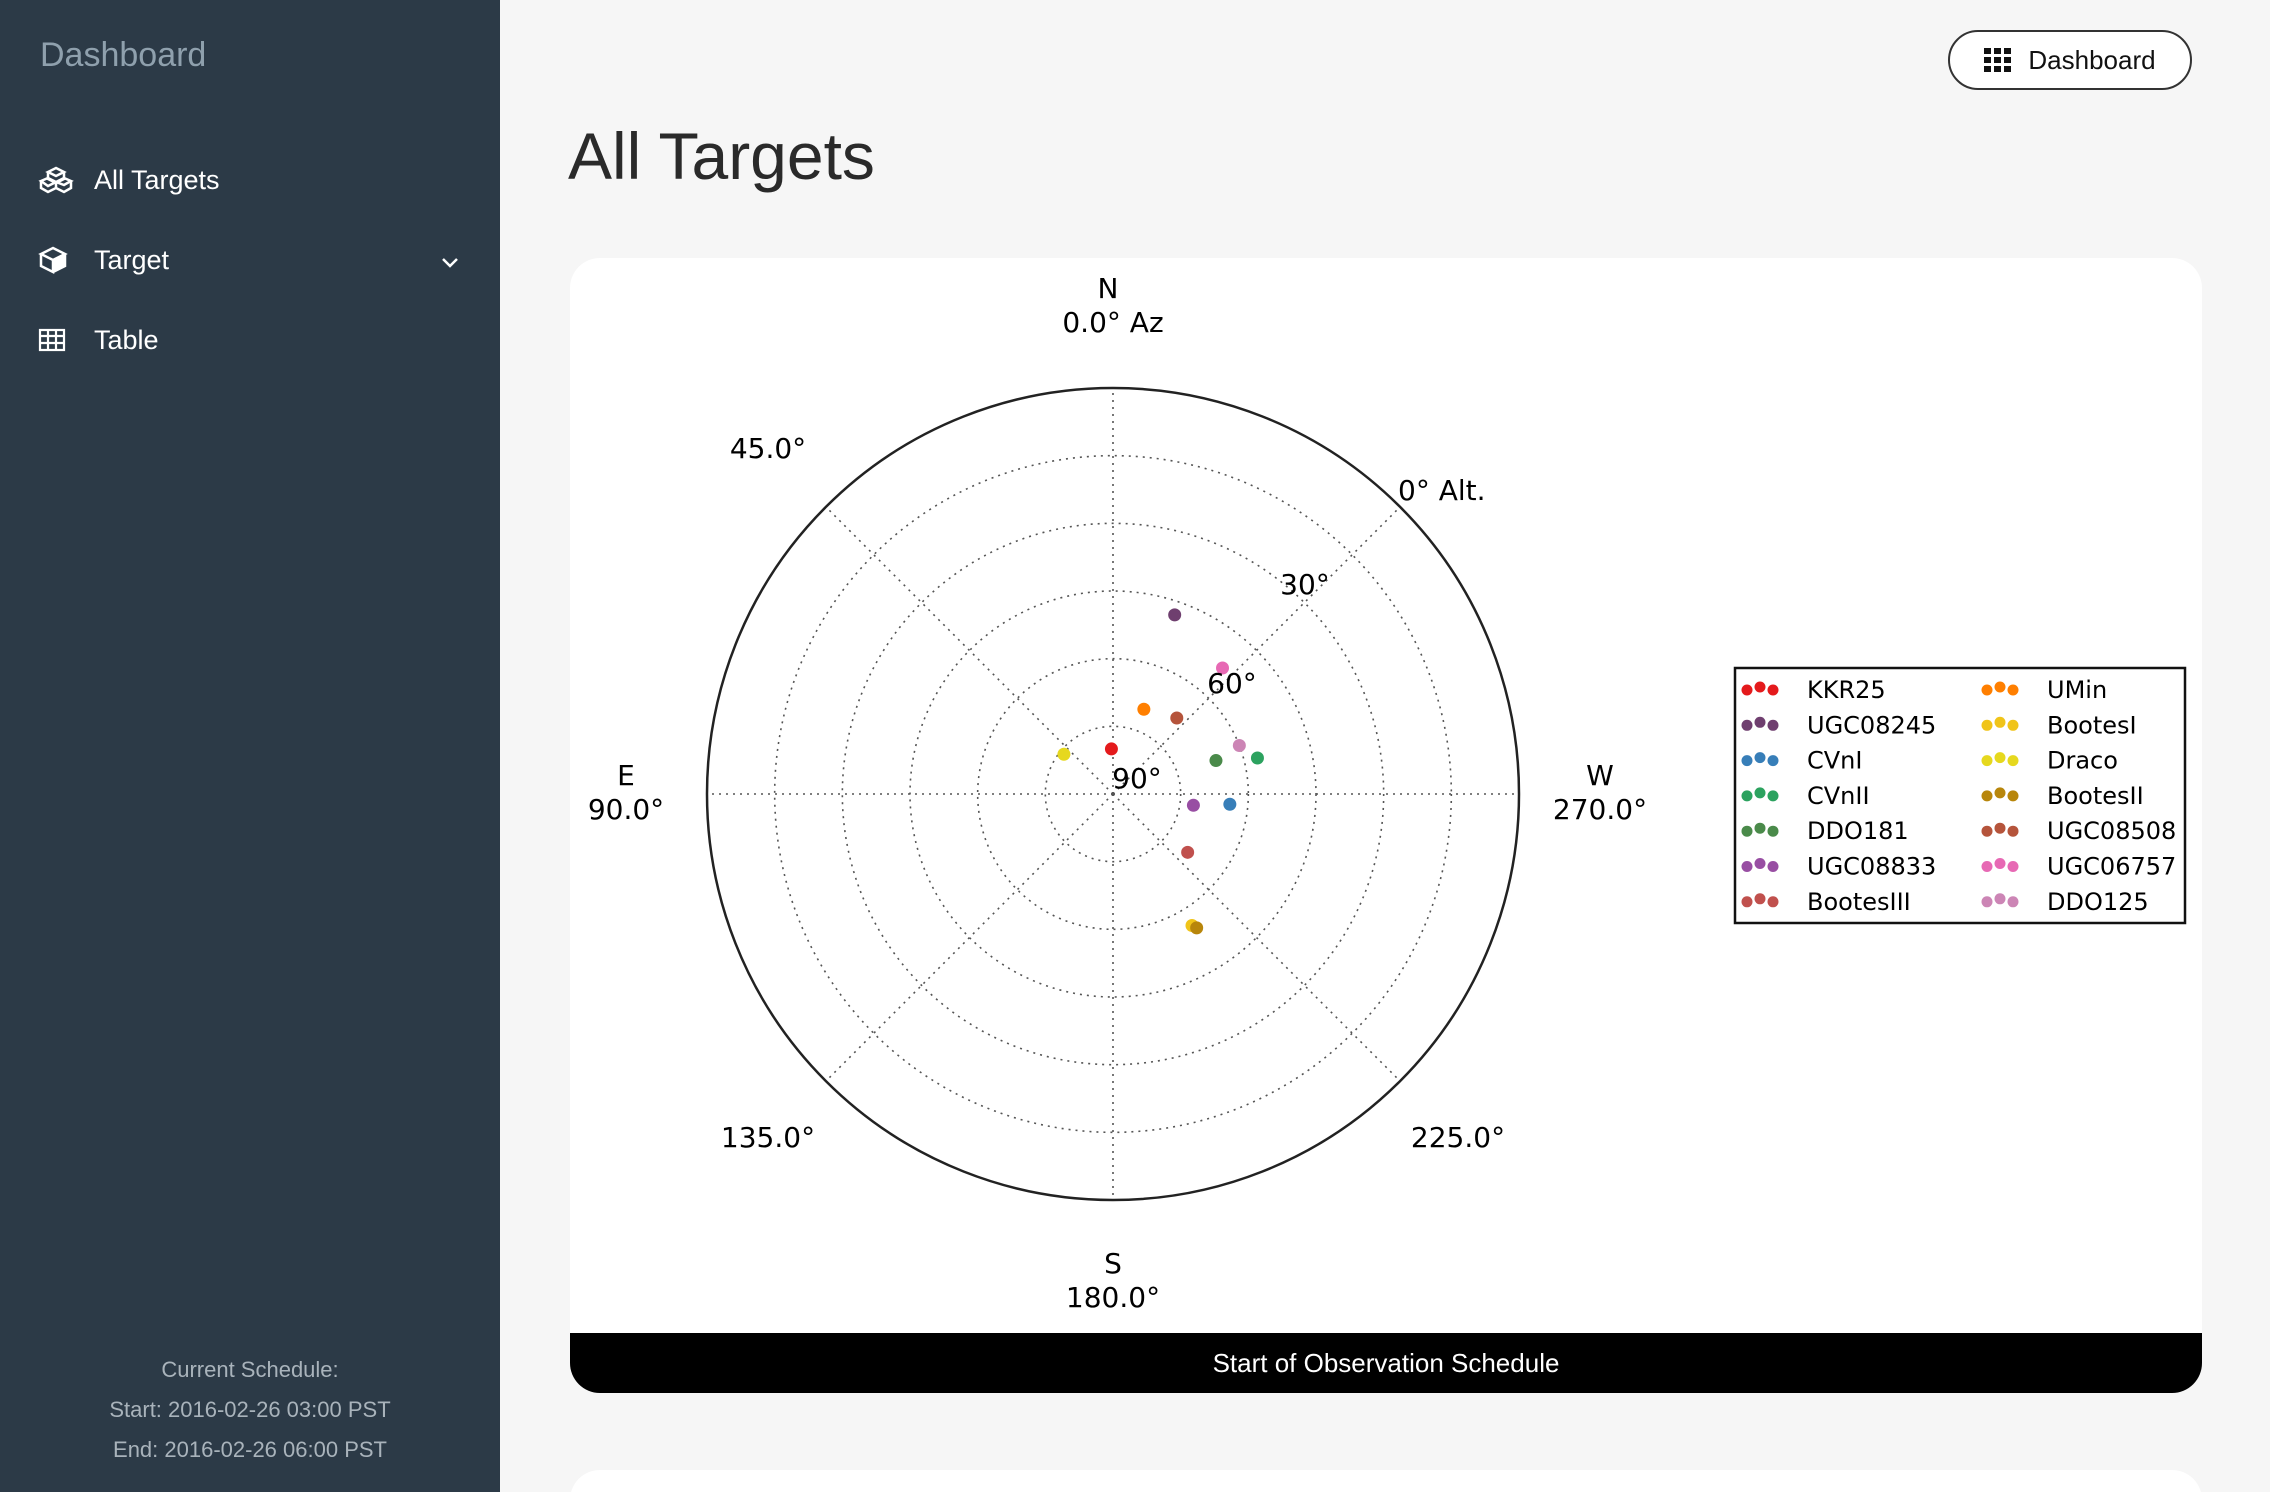  I want to click on point-cvnii, so click(1257, 758).